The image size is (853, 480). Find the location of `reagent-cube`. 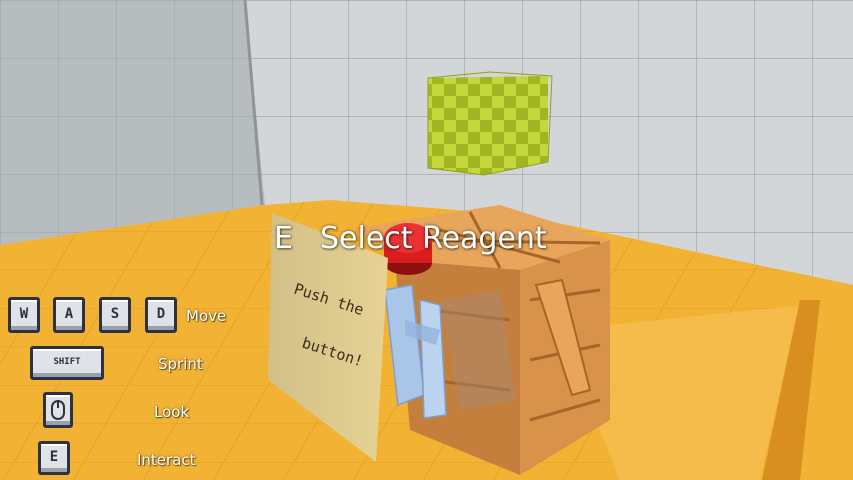

reagent-cube is located at coordinates (490, 123).